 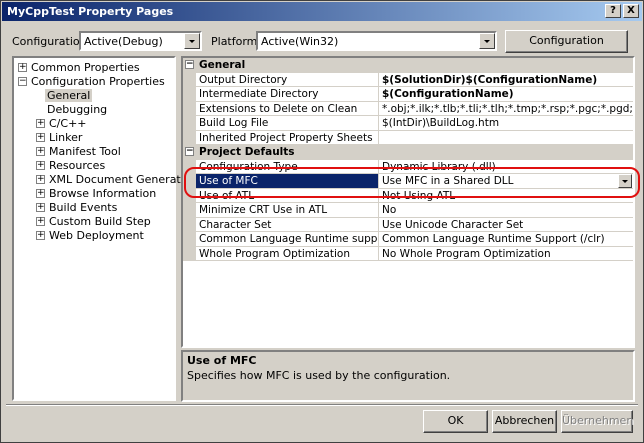 I want to click on tree-item-label: Common Properties, so click(x=85, y=67).